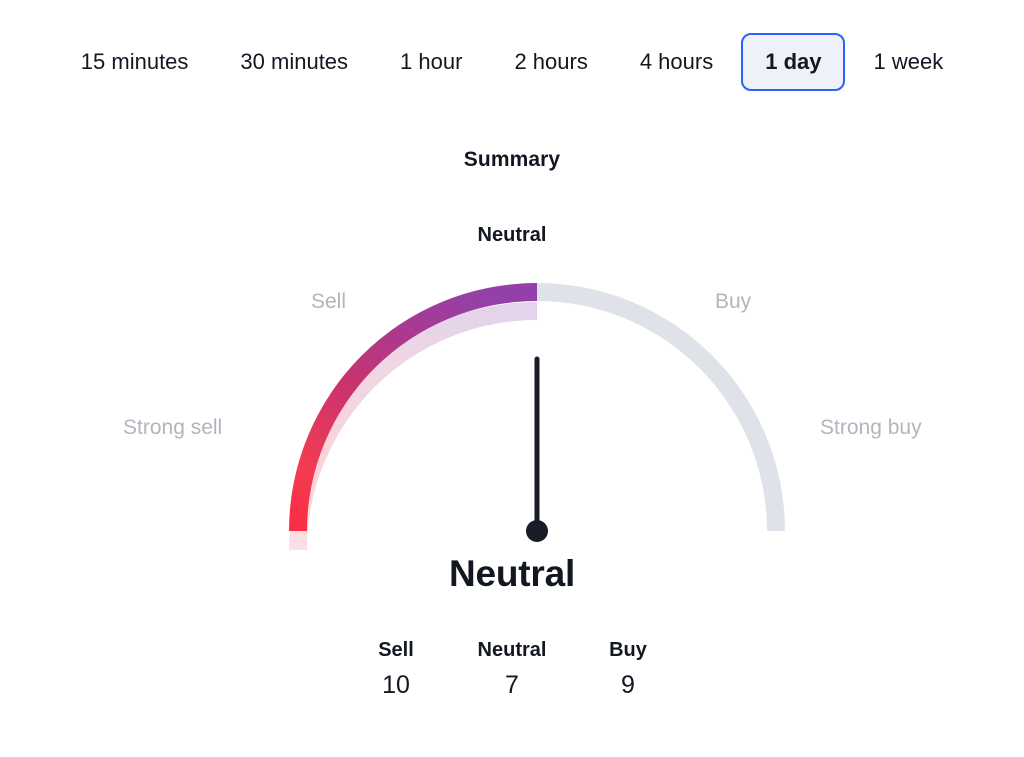 This screenshot has height=757, width=1024. I want to click on signal-counts: Sell 10 Neutral 7 Buy 9, so click(512, 669).